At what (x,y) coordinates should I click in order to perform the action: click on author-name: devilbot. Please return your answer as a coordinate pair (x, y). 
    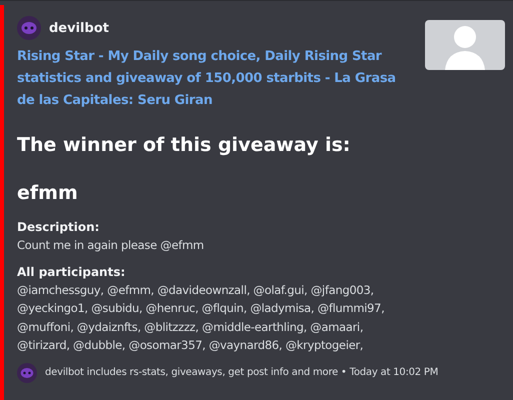
    Looking at the image, I should click on (79, 28).